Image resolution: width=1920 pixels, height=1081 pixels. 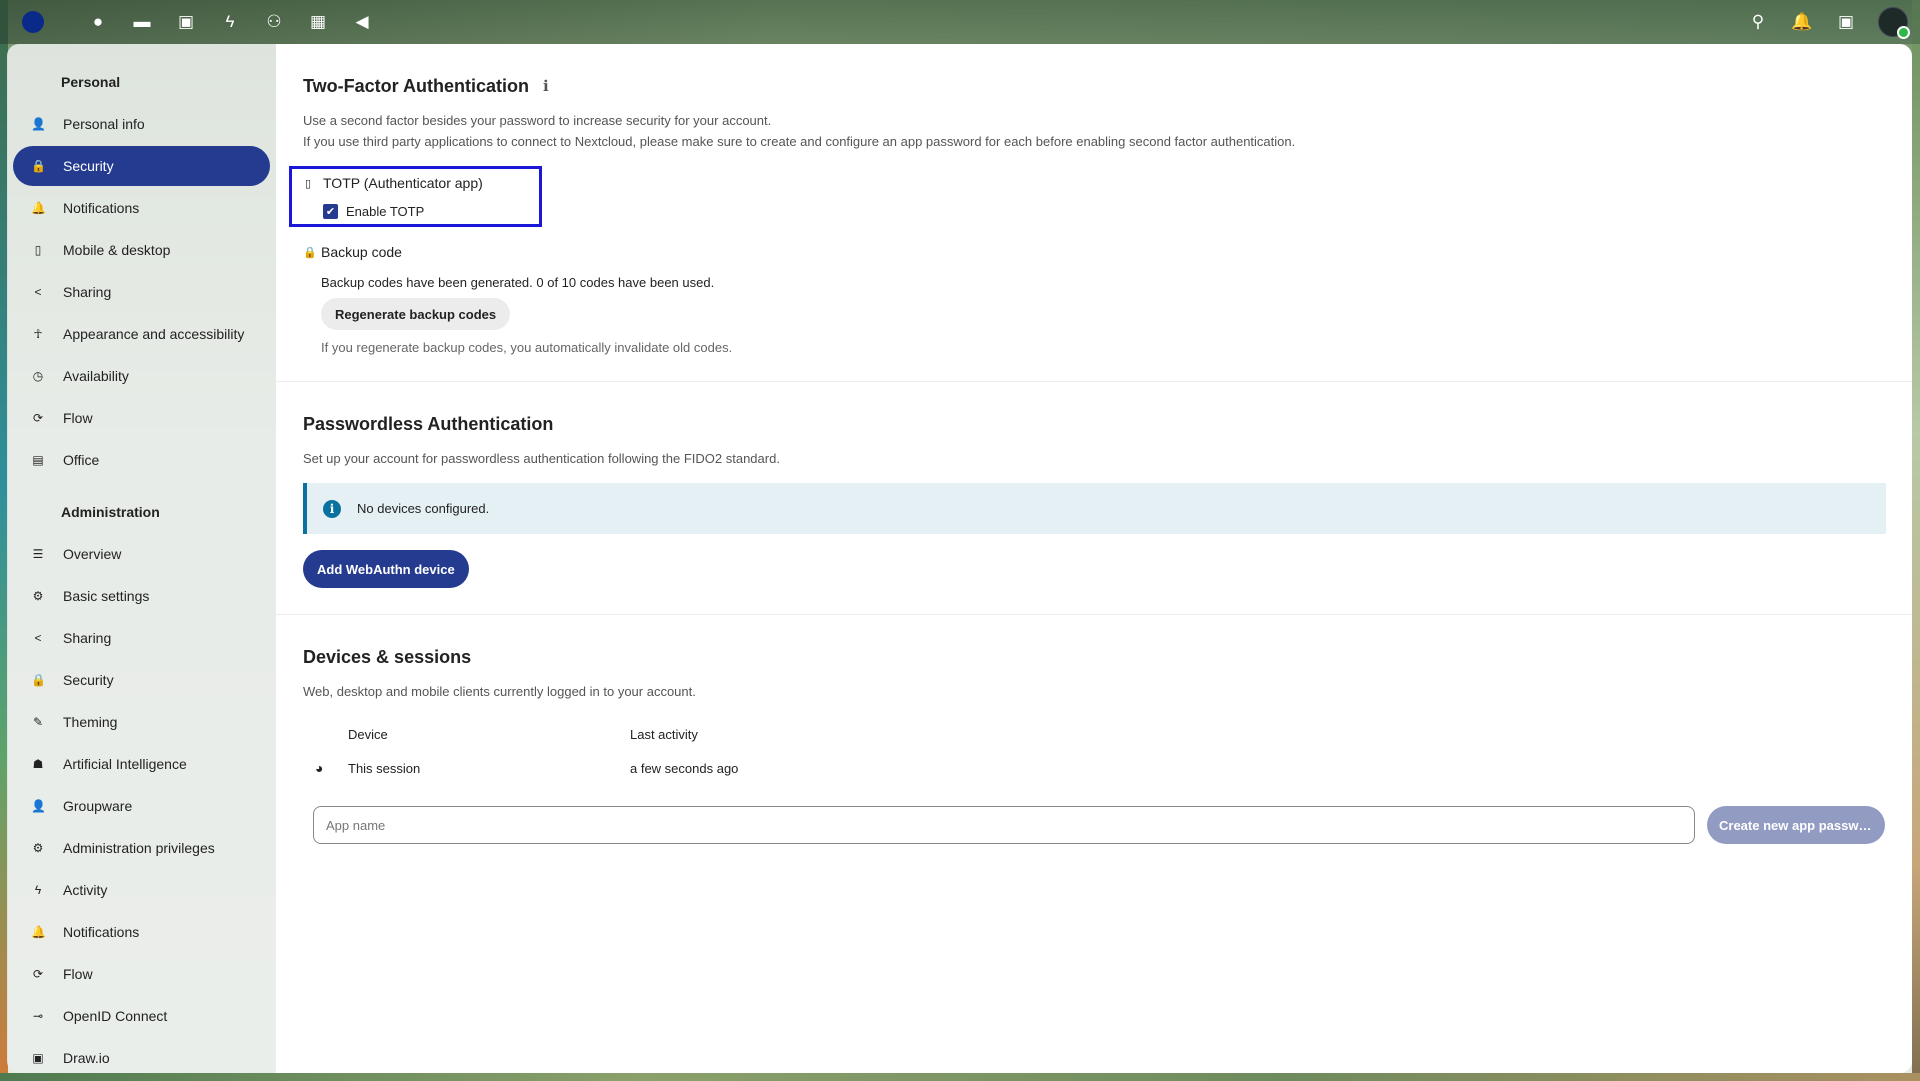 I want to click on sidebar-item-personal-mobile-desktop: ▯ Mobile & desktop, so click(x=141, y=250).